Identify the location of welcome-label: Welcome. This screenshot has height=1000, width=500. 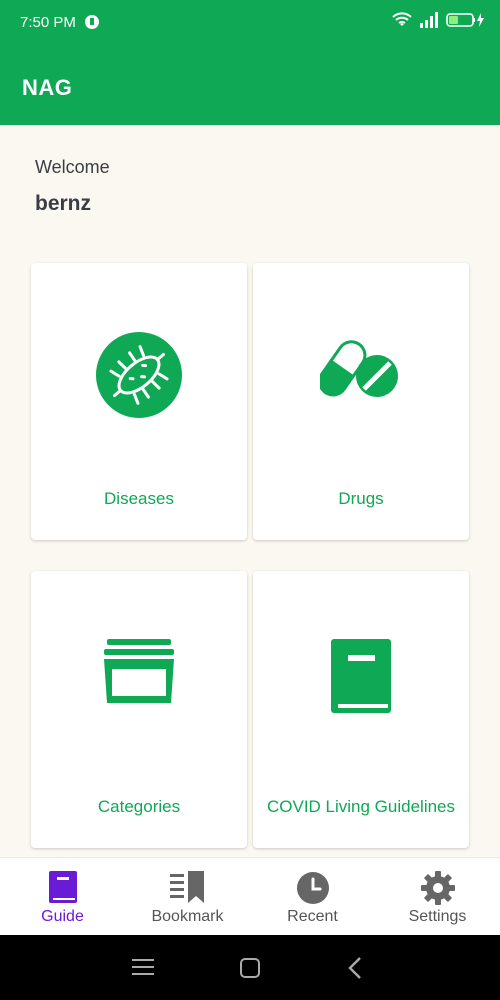
(72, 167).